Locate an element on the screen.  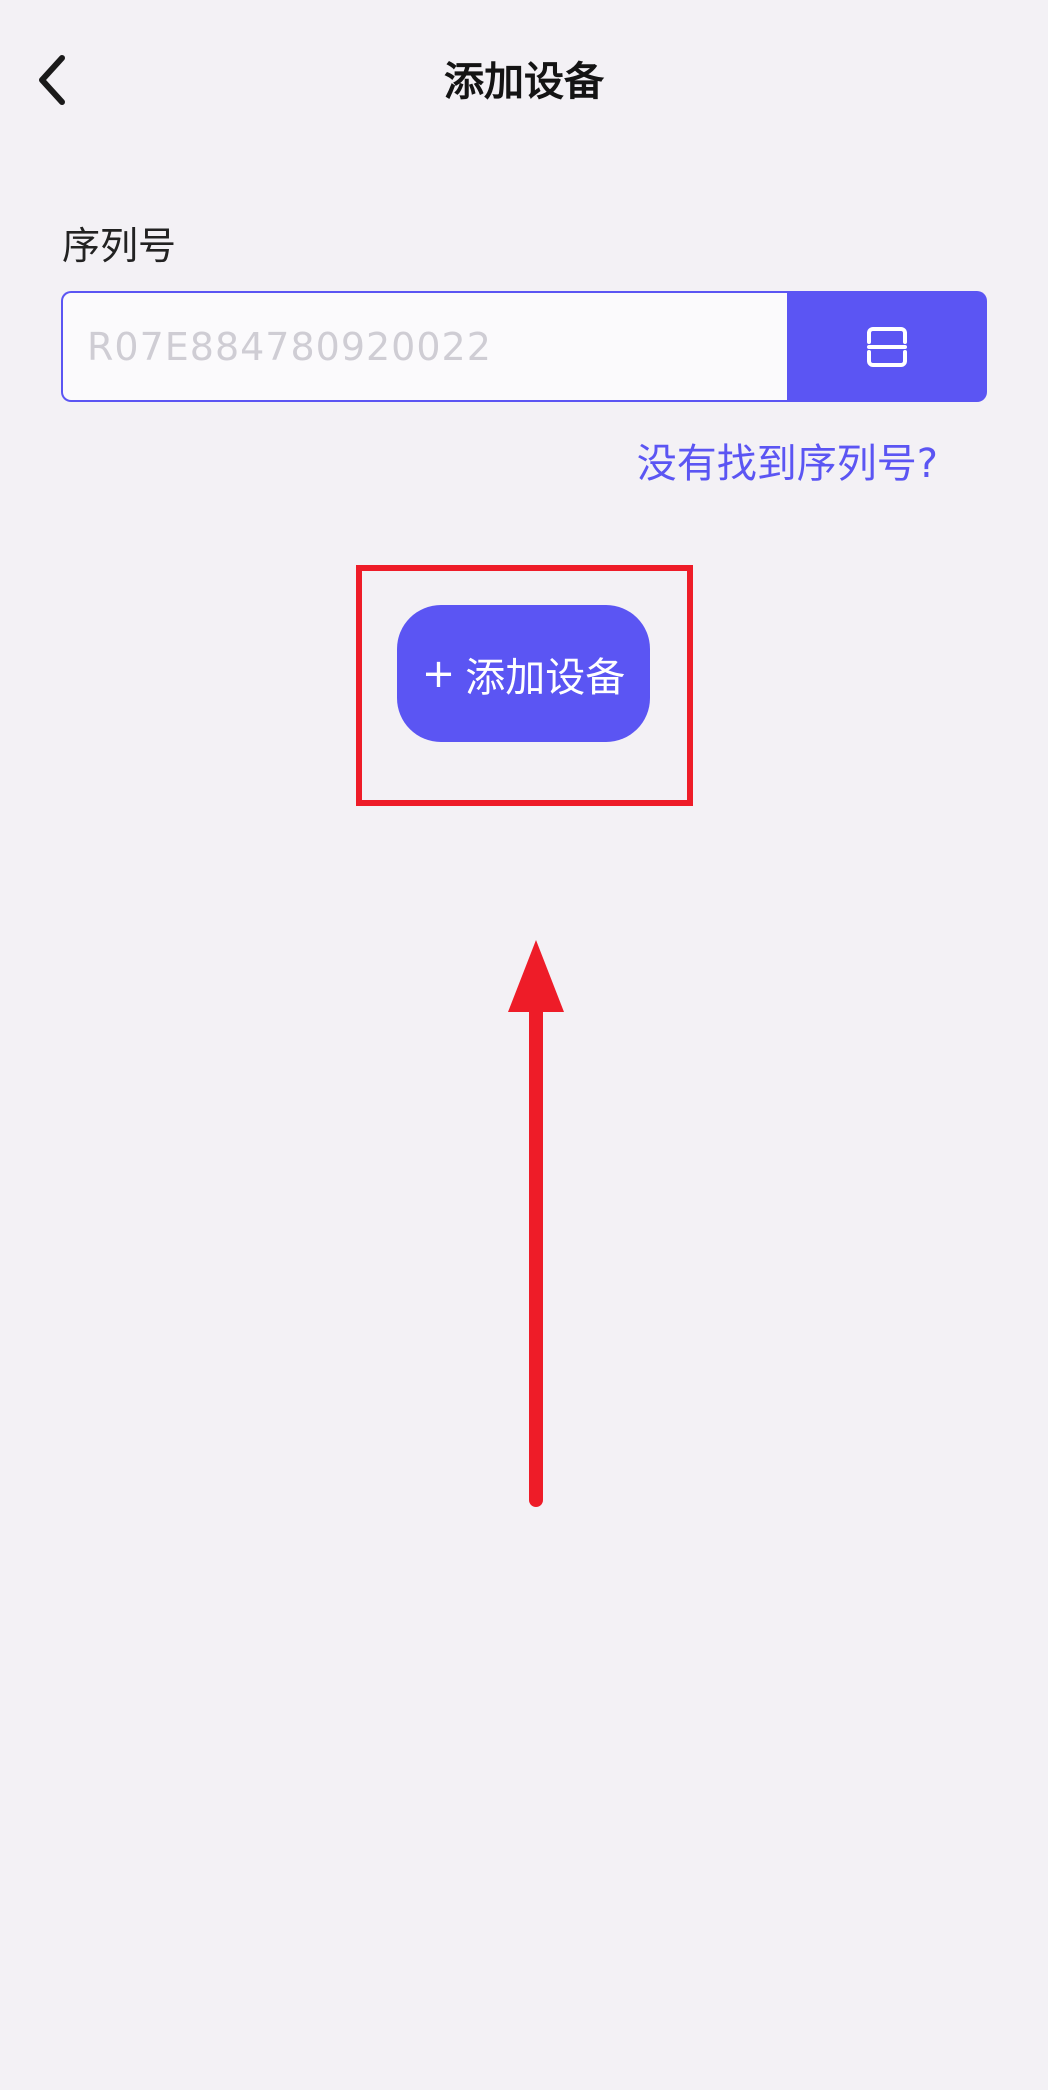
serial-not-found-link: 没有找到序列号? is located at coordinates (787, 464).